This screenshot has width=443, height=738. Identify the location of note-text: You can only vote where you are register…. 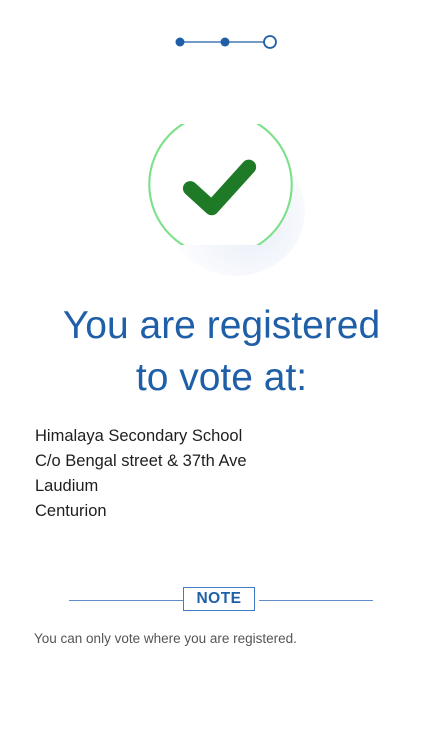
(165, 638).